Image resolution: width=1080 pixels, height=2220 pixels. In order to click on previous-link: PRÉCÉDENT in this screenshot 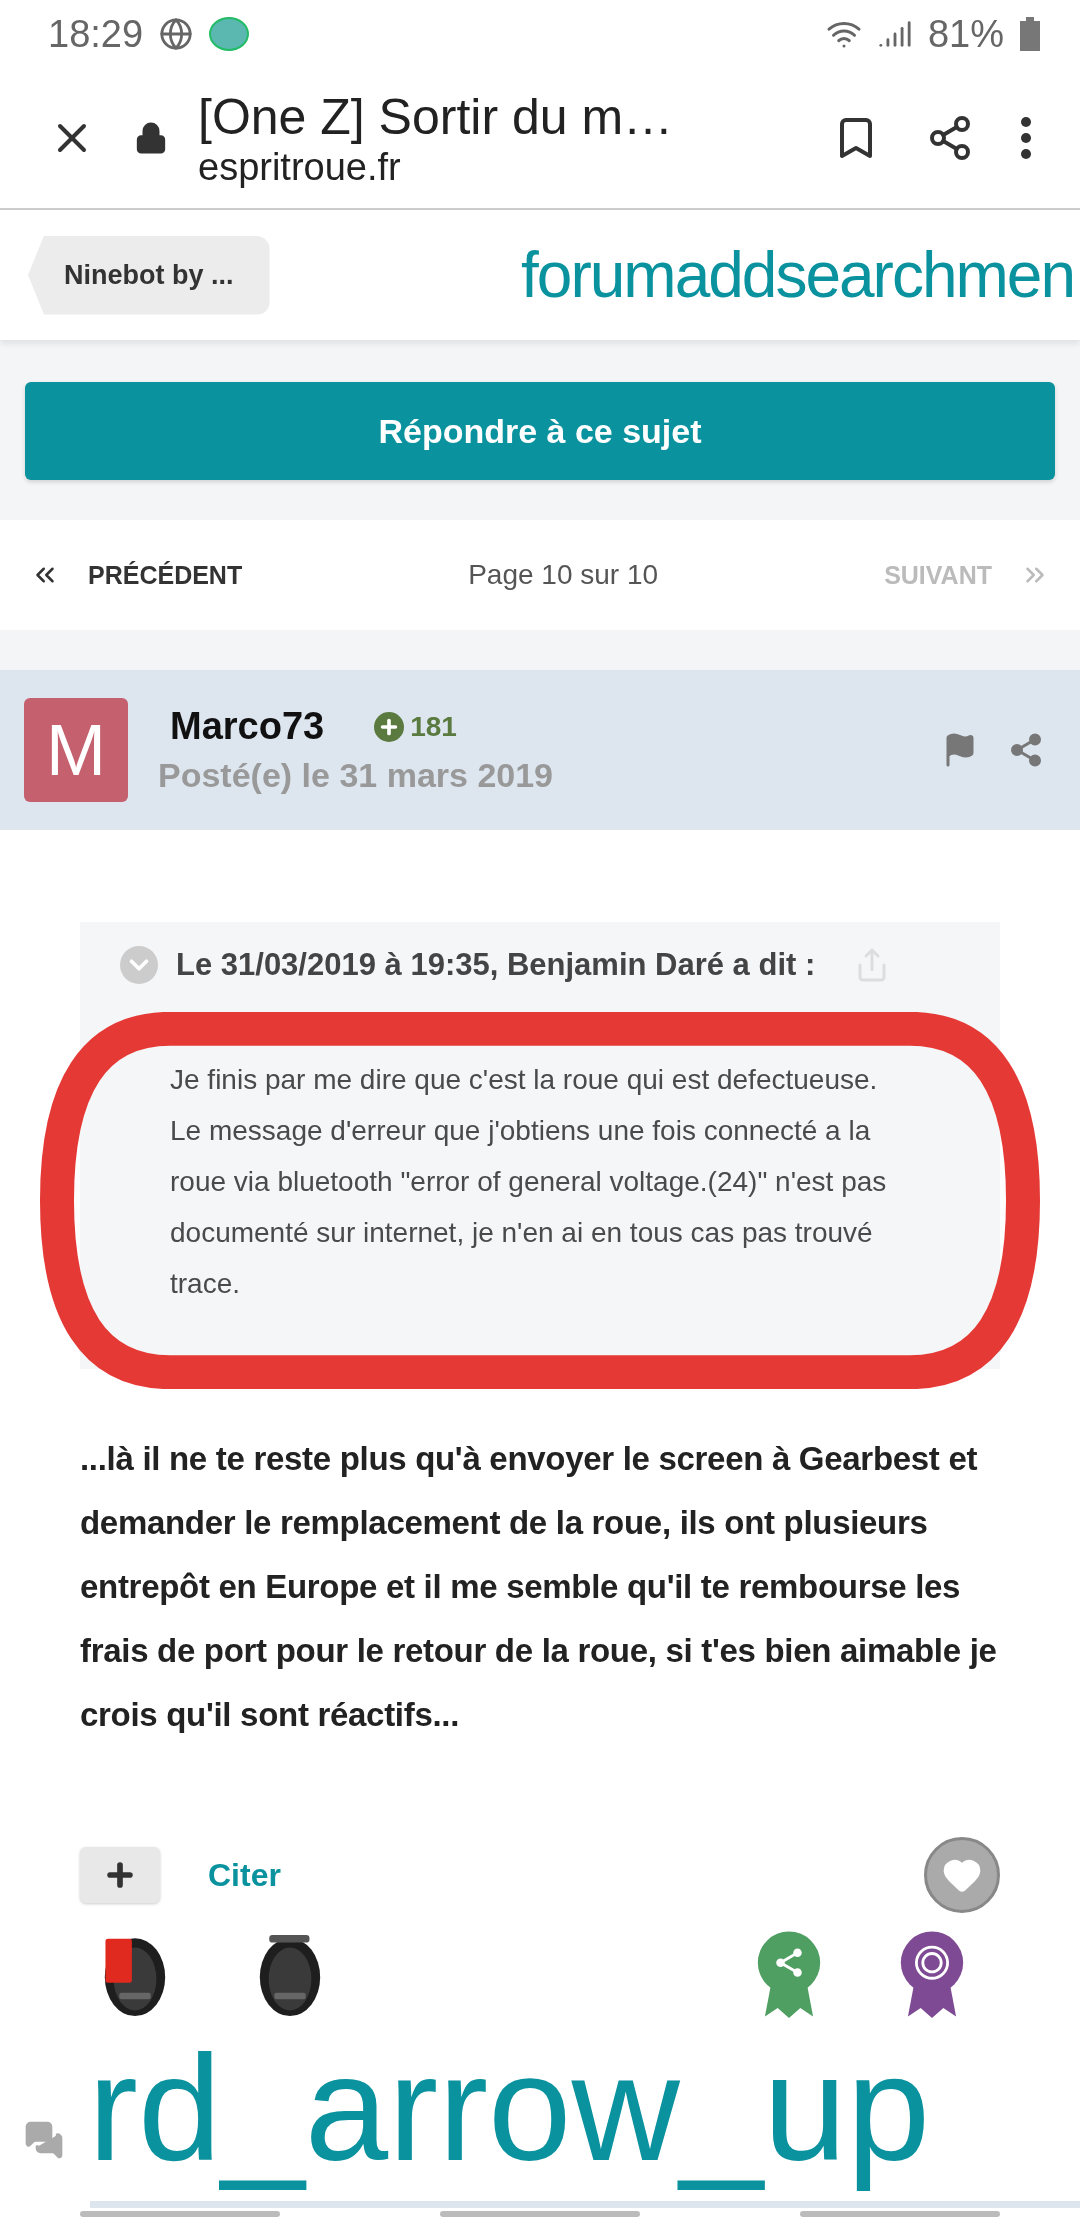, I will do `click(165, 575)`.